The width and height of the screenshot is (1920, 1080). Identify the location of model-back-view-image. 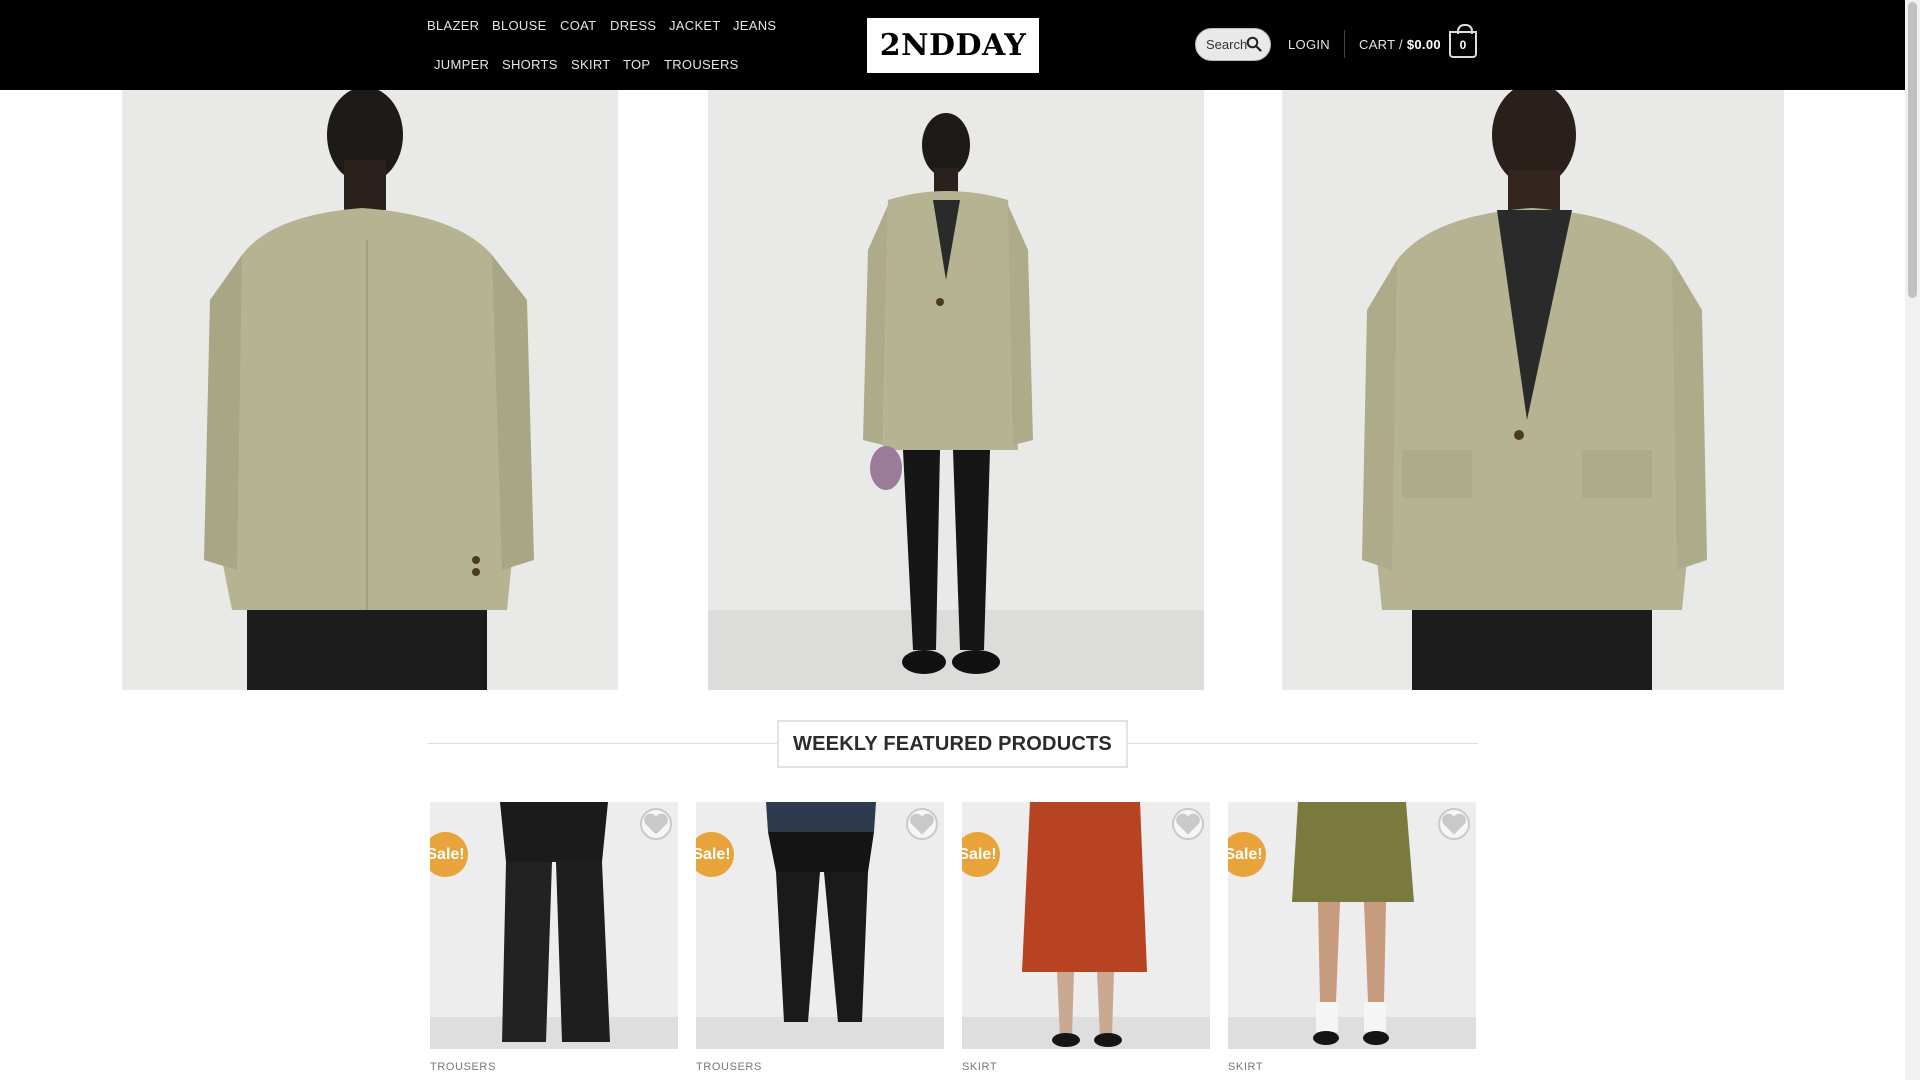
(370, 390).